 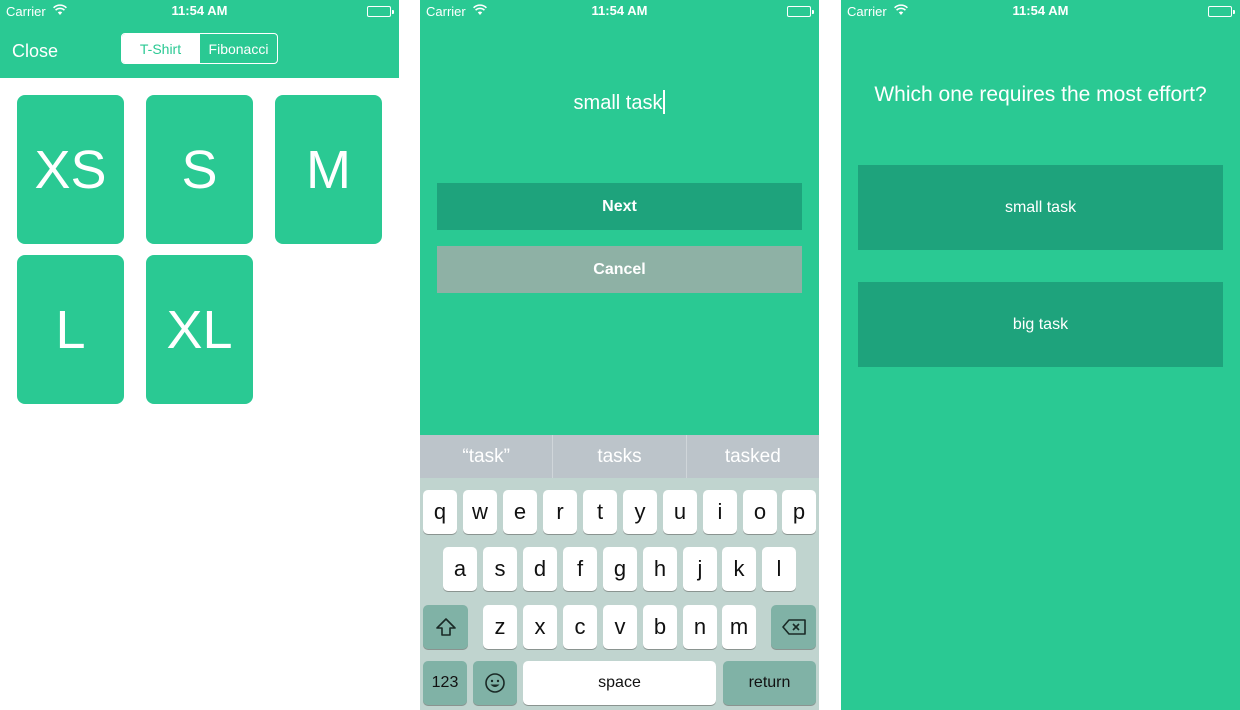 What do you see at coordinates (540, 627) in the screenshot?
I see `key-x: x` at bounding box center [540, 627].